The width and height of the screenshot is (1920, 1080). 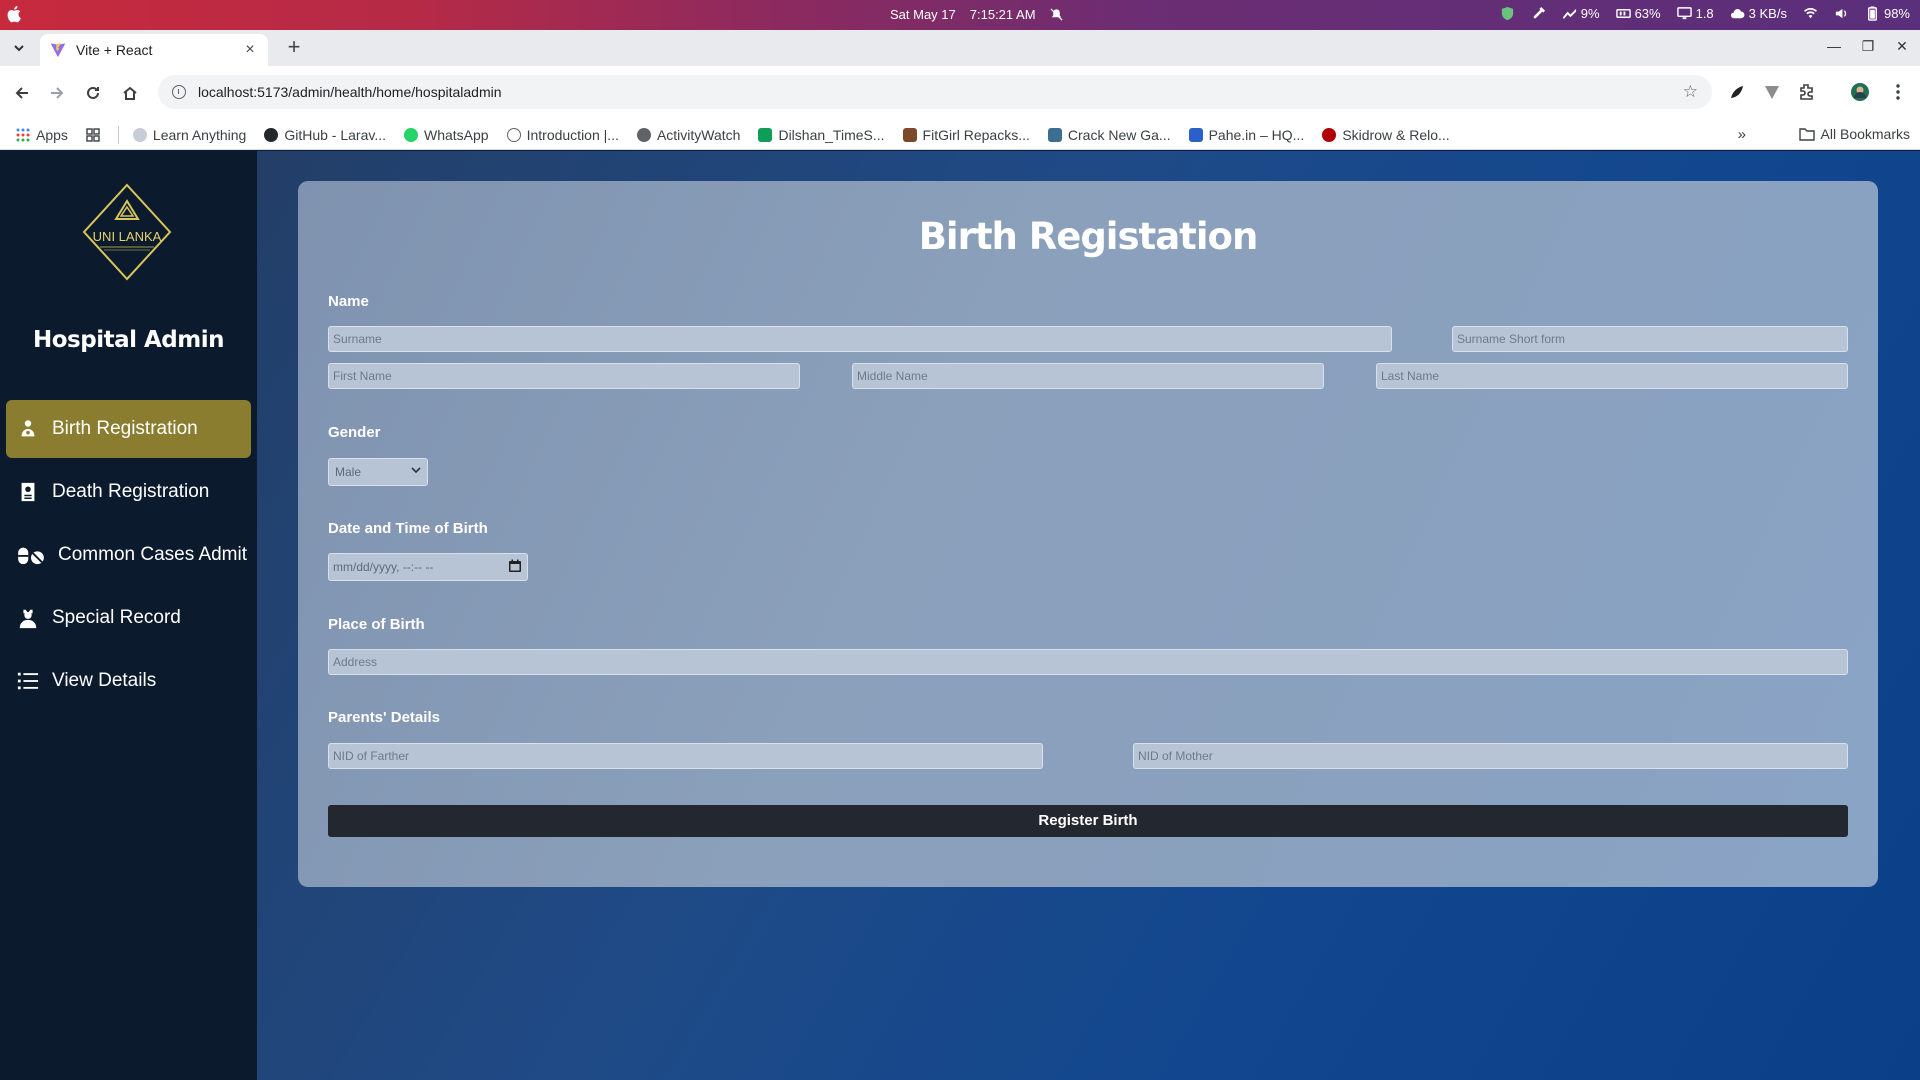 I want to click on surname-input, so click(x=860, y=339).